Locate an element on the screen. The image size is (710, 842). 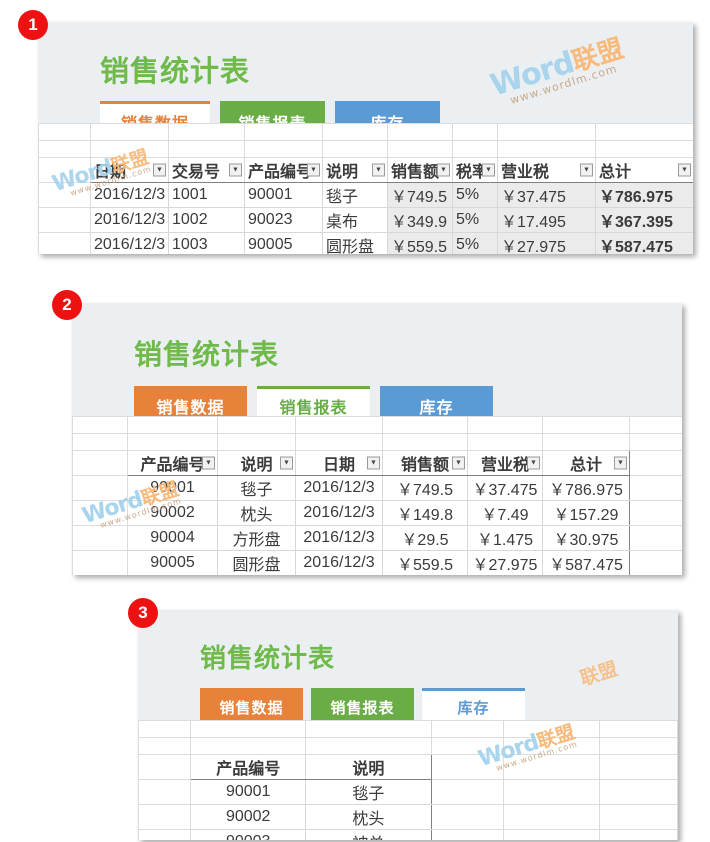
table-header-row: 产品编号 ▼ 说明 ▼ 日期 ▼ 销售额 ▼ 营业税 ▼ 总计 ▼ is located at coordinates (377, 463).